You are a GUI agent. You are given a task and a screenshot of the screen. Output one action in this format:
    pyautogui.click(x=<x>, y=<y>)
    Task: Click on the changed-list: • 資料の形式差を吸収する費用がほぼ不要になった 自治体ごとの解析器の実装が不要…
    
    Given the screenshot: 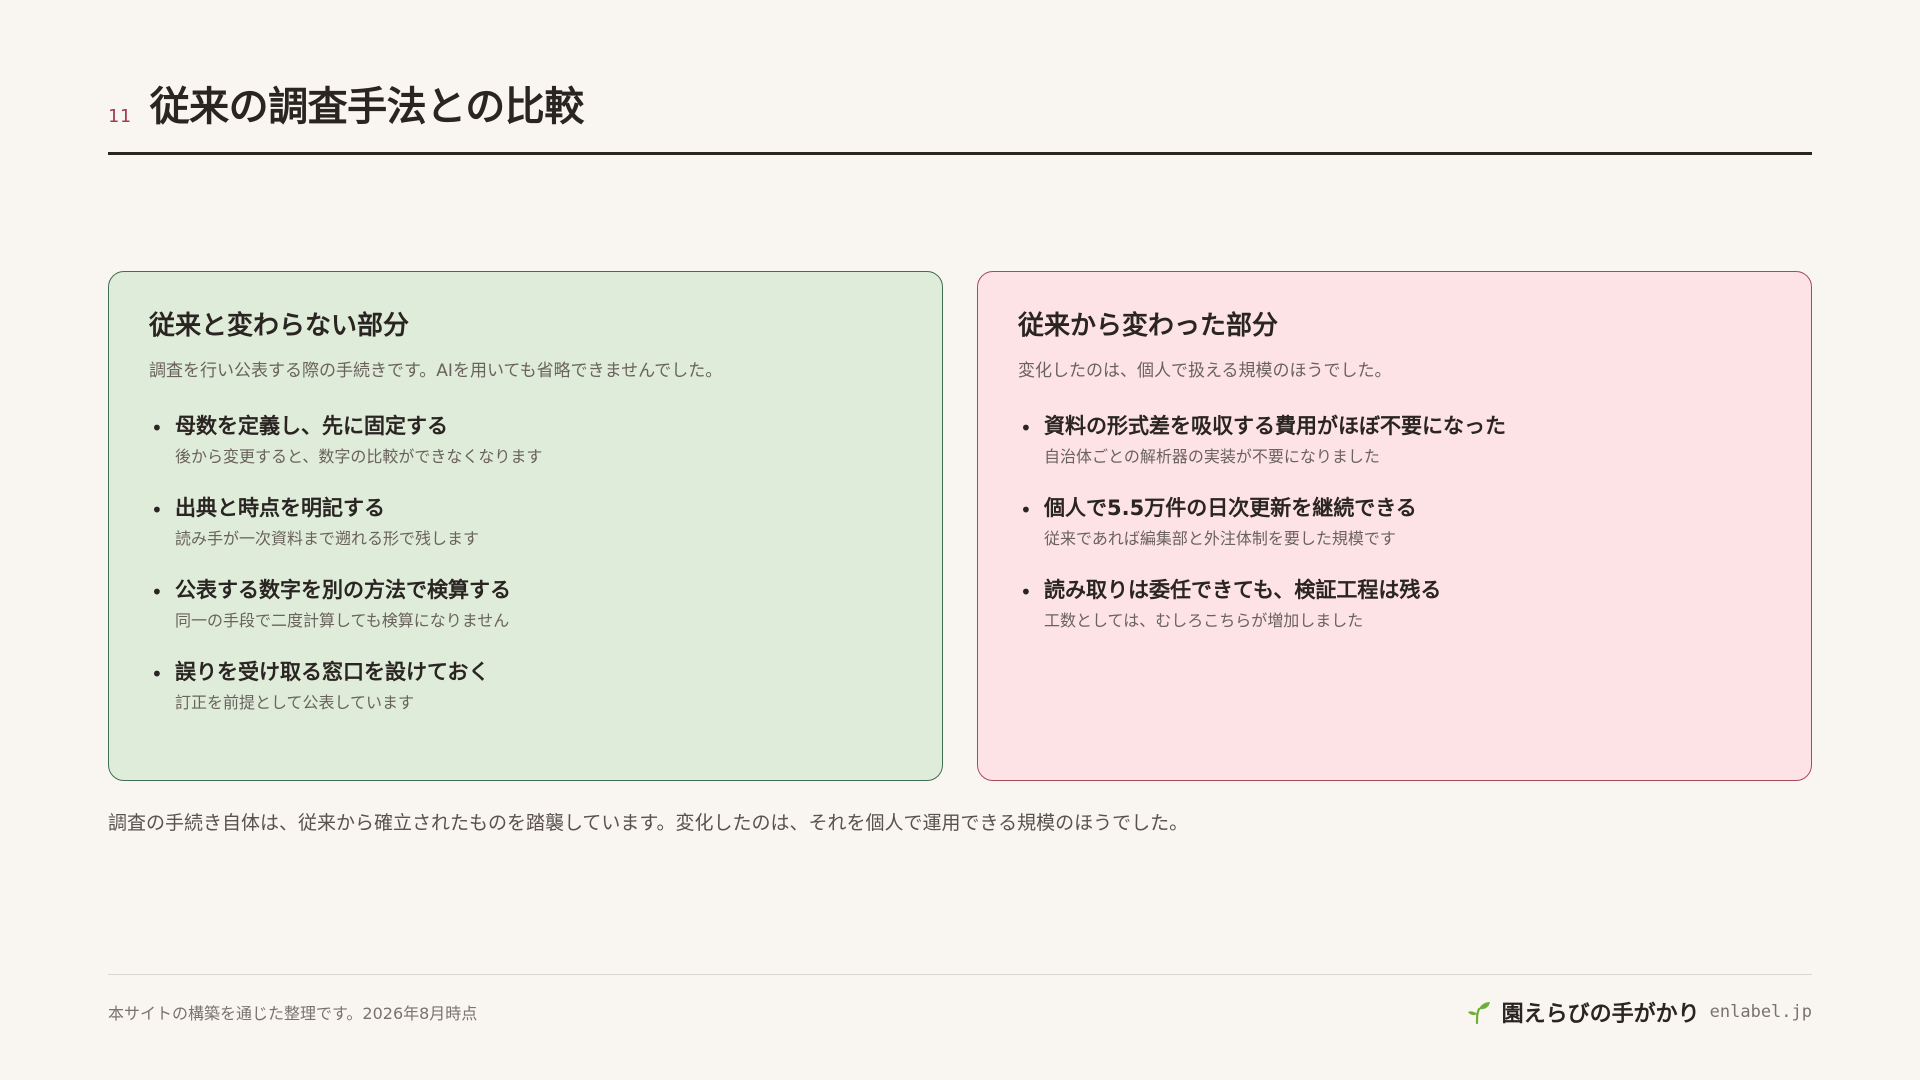 What is the action you would take?
    pyautogui.click(x=1394, y=523)
    